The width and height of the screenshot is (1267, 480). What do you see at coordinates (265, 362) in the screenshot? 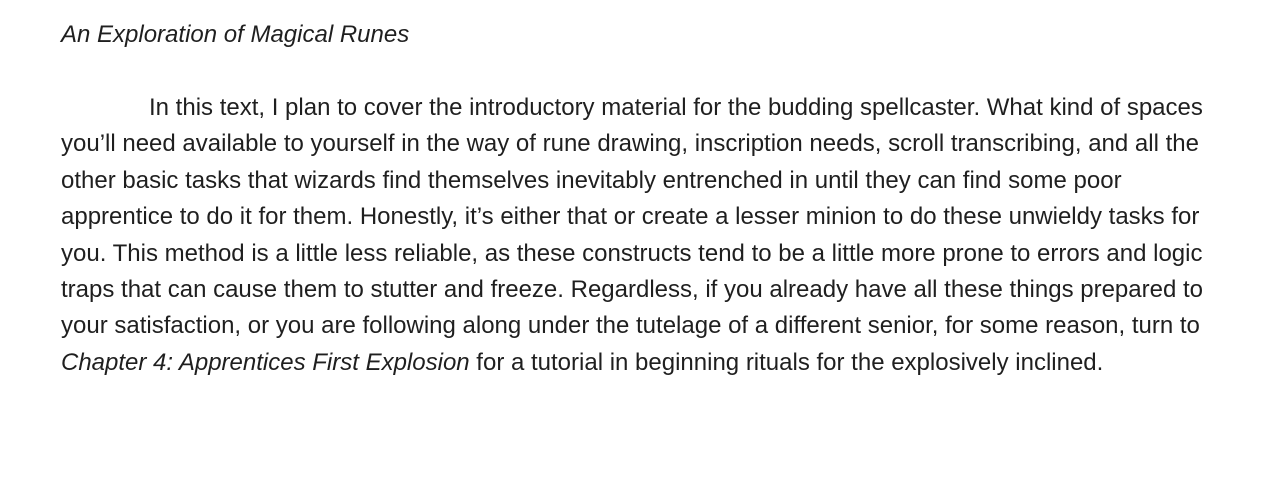
I see `chapter-reference: Chapter 4: Apprentices First Explosion` at bounding box center [265, 362].